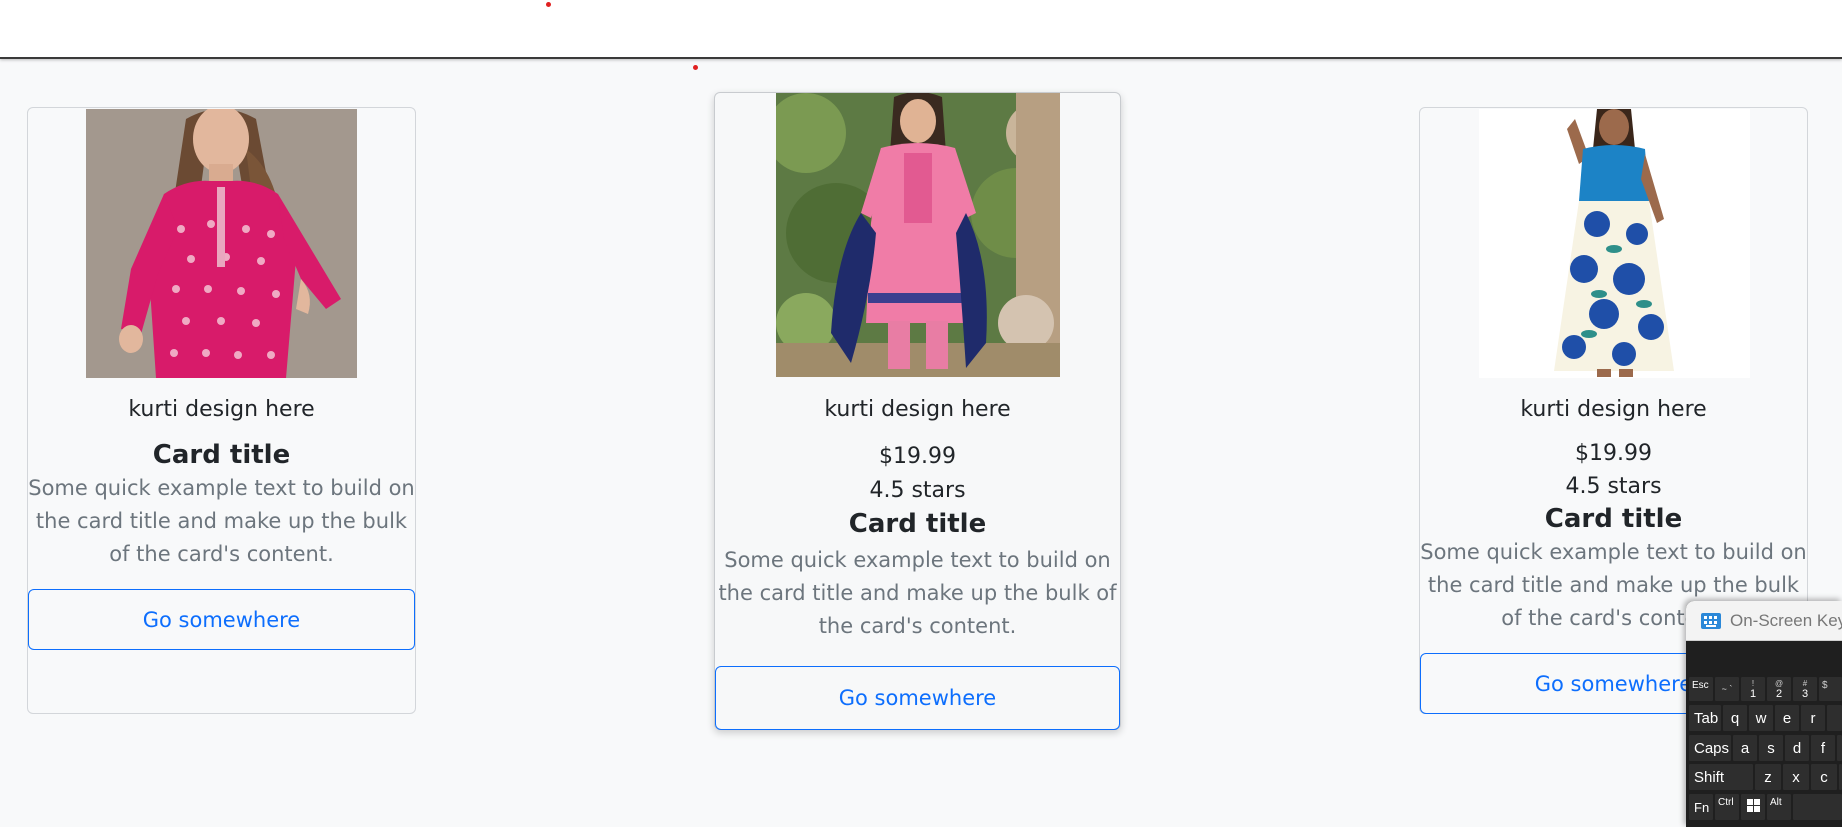 The height and width of the screenshot is (827, 1842). I want to click on key-caps: Caps, so click(1710, 748).